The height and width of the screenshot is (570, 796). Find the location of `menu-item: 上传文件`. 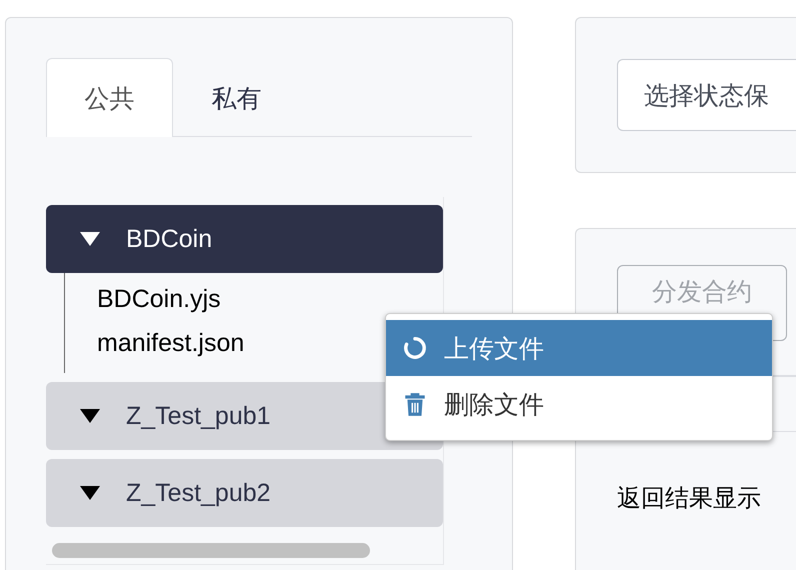

menu-item: 上传文件 is located at coordinates (579, 348).